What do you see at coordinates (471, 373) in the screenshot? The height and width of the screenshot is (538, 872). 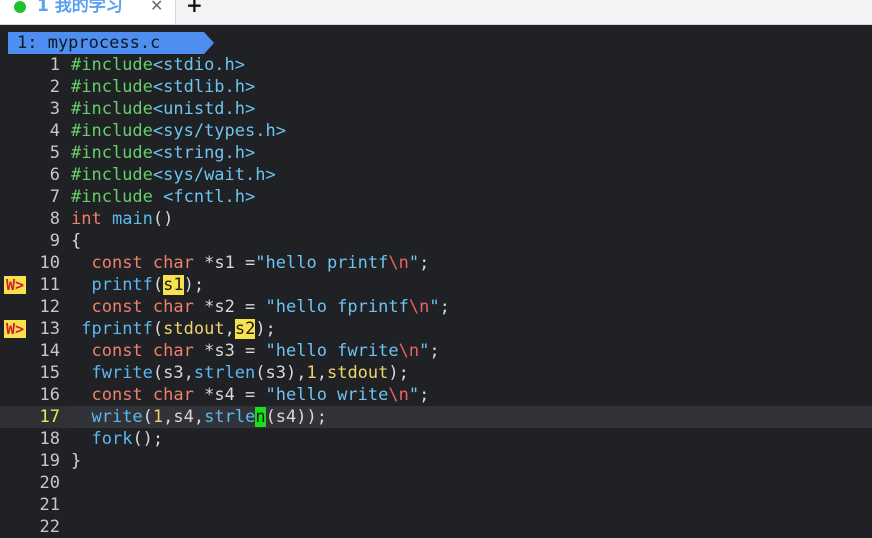 I see `code-text: fwrite(s3,strlen(s3),1,stdout);` at bounding box center [471, 373].